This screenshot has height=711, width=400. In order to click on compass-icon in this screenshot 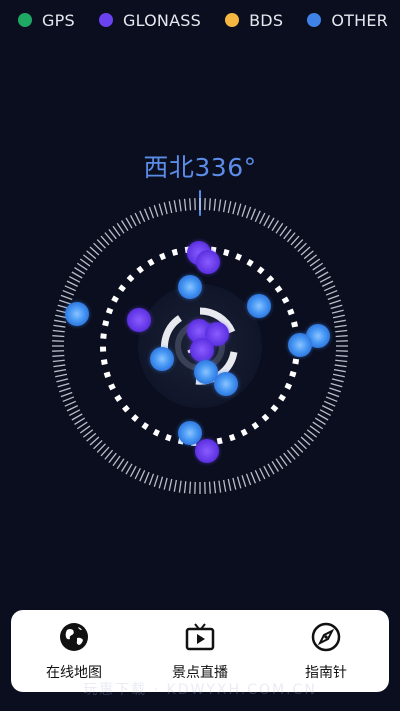, I will do `click(326, 637)`.